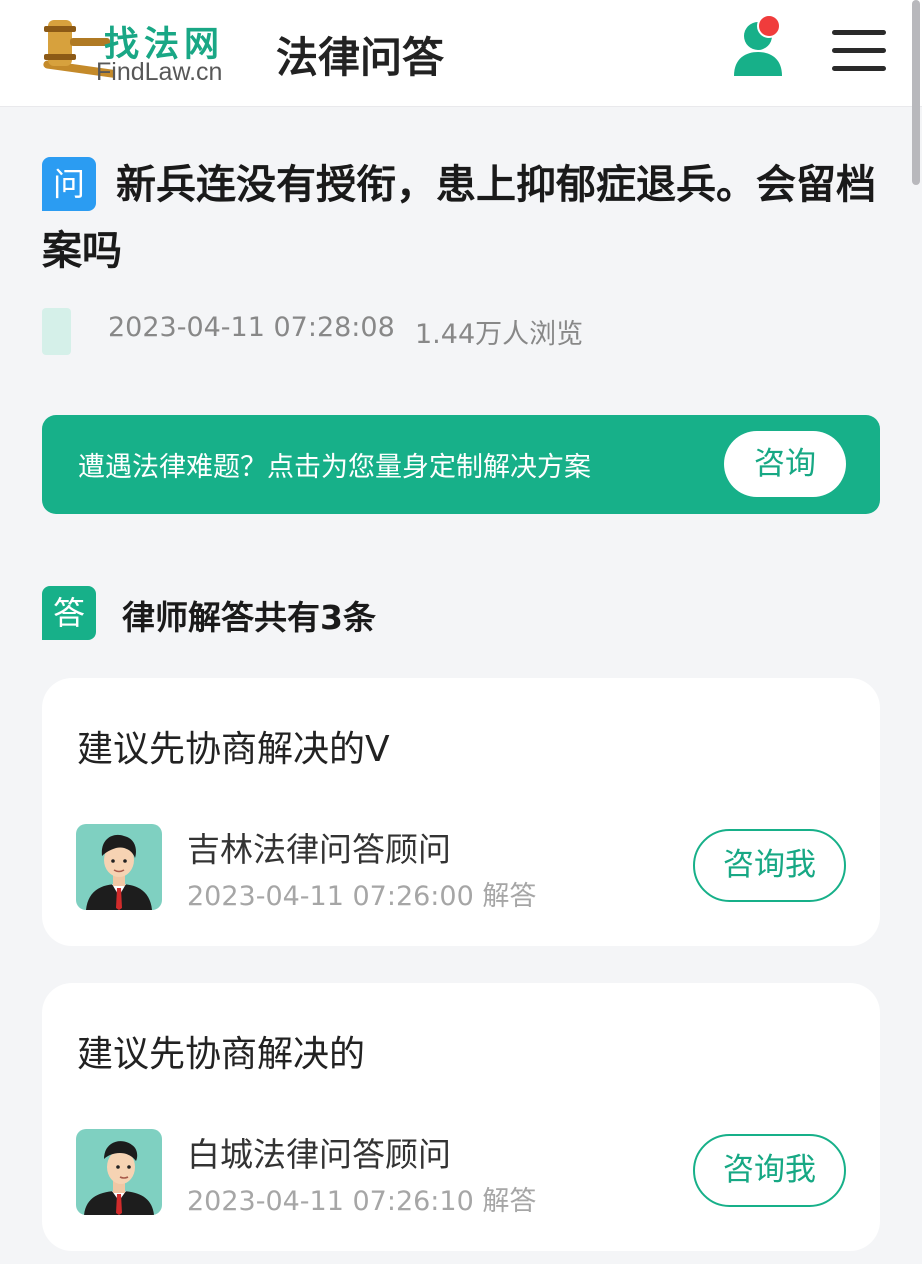 The height and width of the screenshot is (1264, 922). What do you see at coordinates (249, 617) in the screenshot?
I see `answers-heading: 律师解答共有3条` at bounding box center [249, 617].